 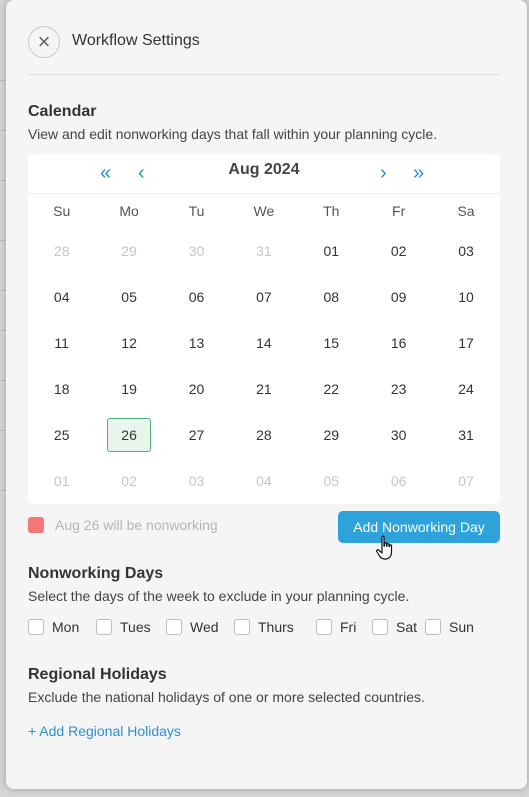 I want to click on calendar-day: 20, so click(x=196, y=389).